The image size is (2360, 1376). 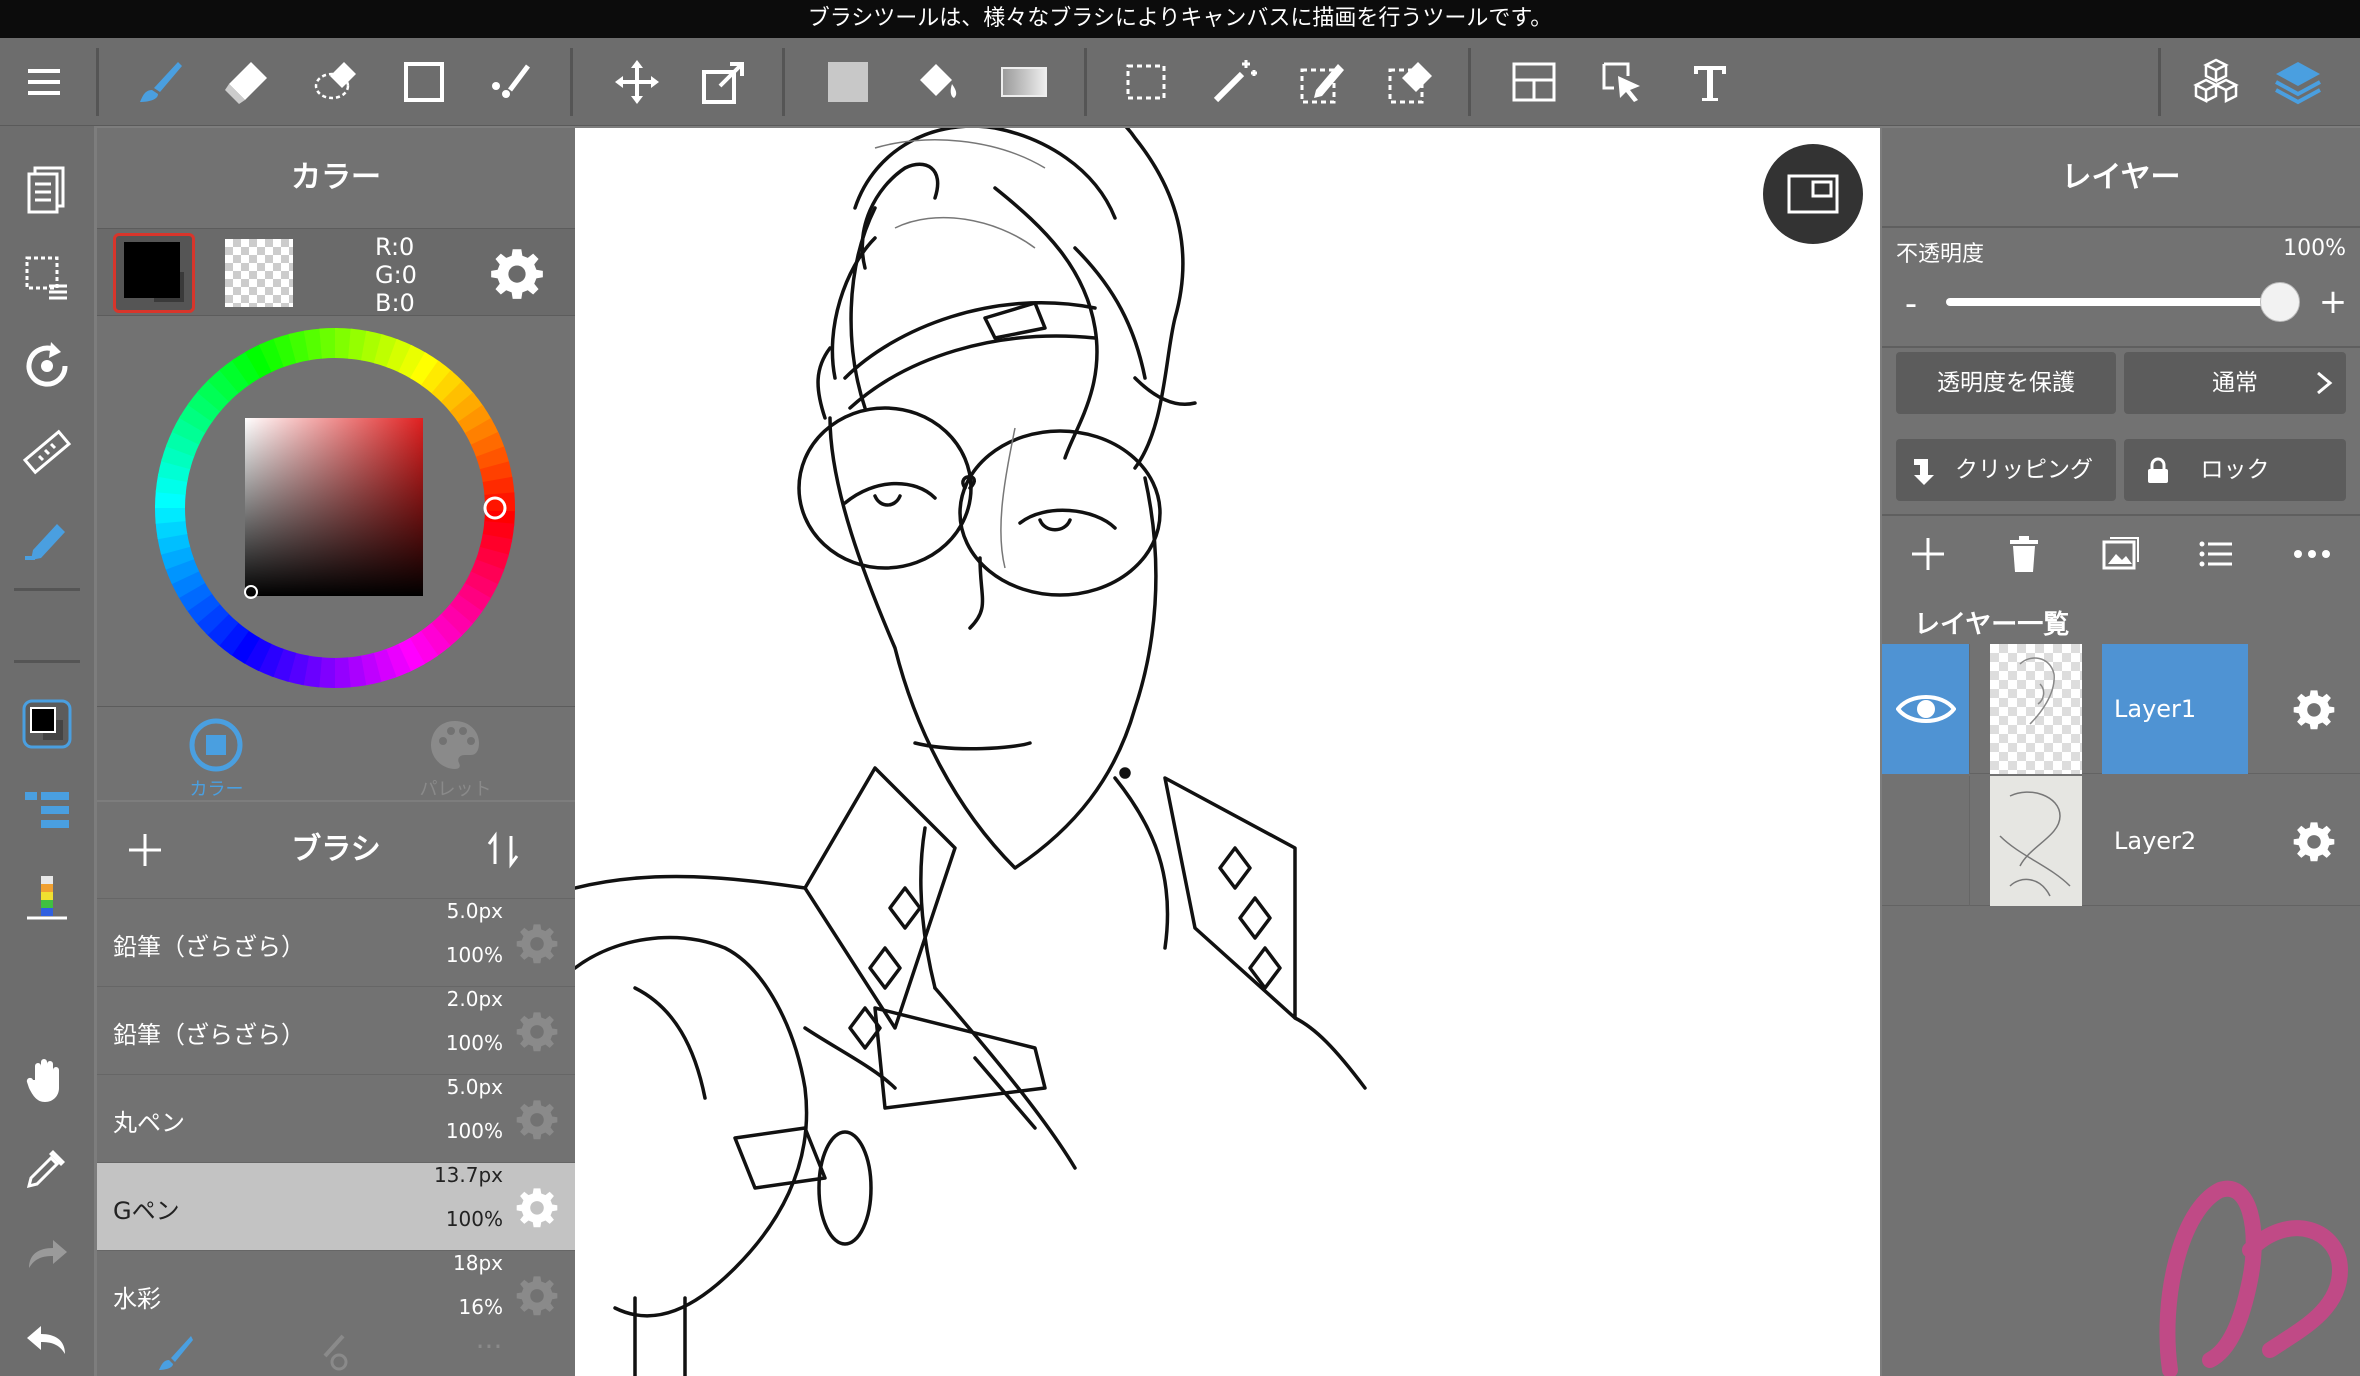 What do you see at coordinates (503, 850) in the screenshot?
I see `sort-icon` at bounding box center [503, 850].